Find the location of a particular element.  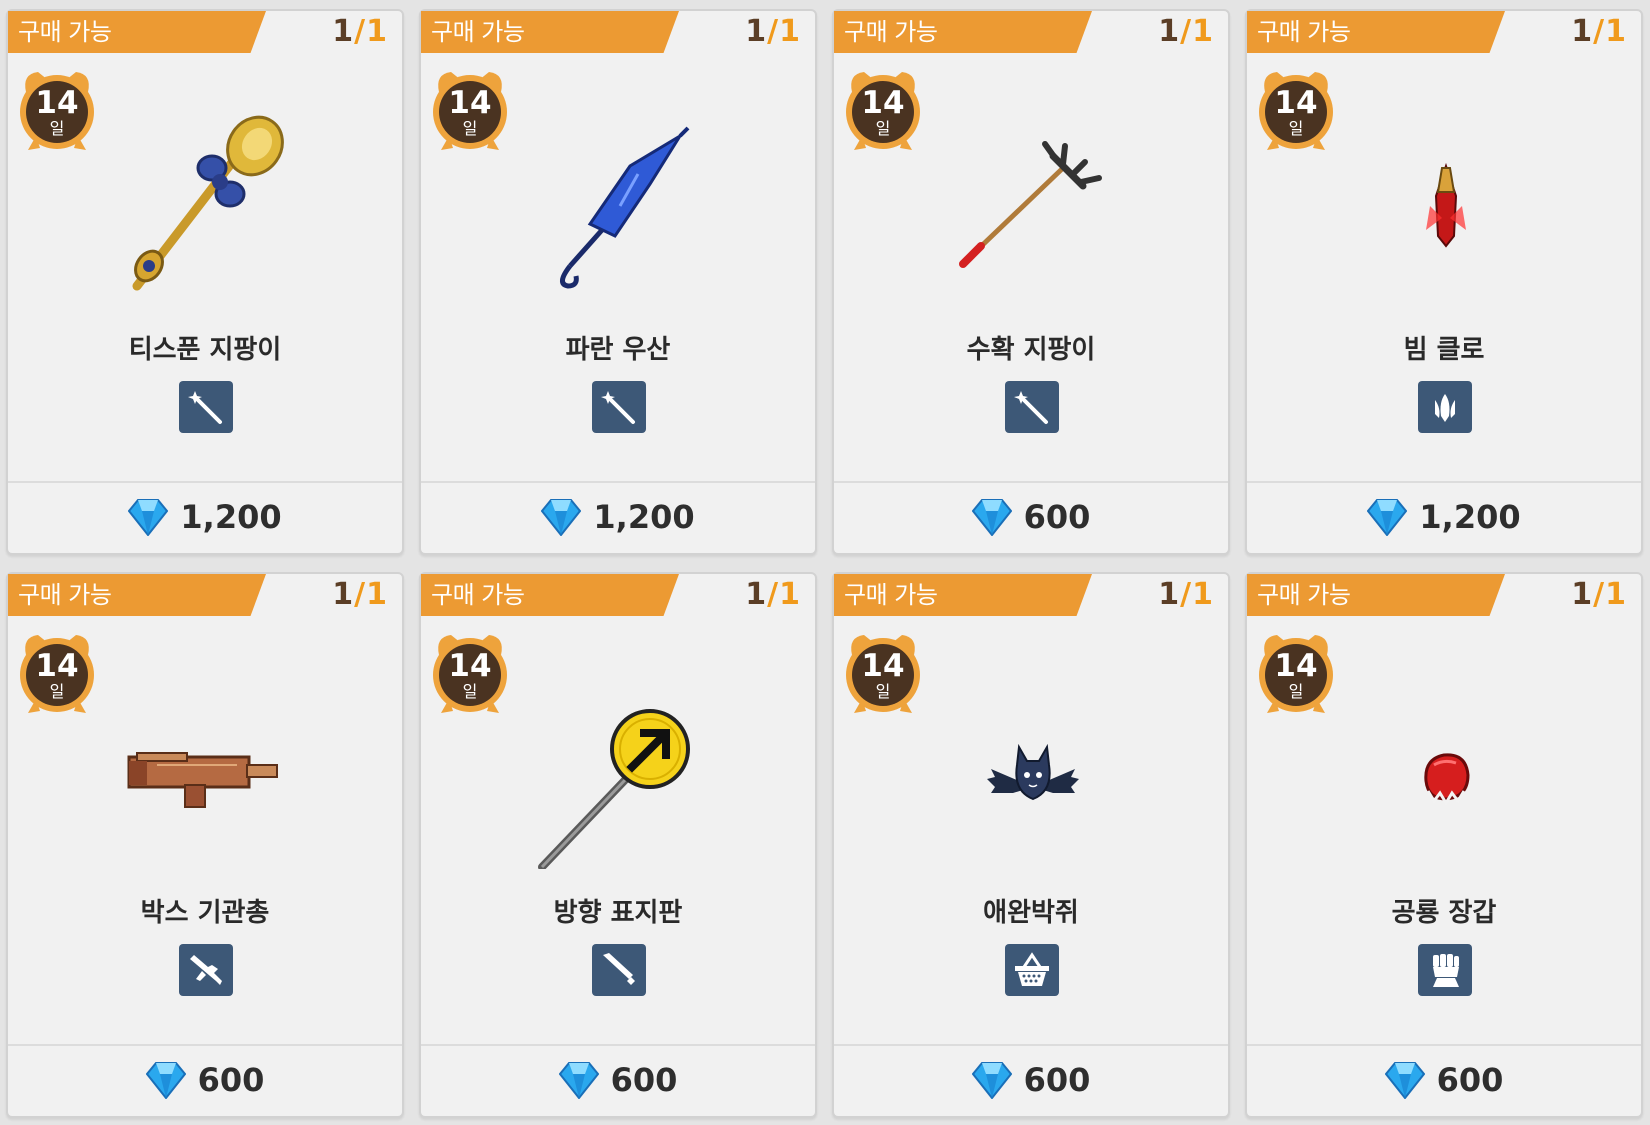

claw-icon is located at coordinates (1445, 407).